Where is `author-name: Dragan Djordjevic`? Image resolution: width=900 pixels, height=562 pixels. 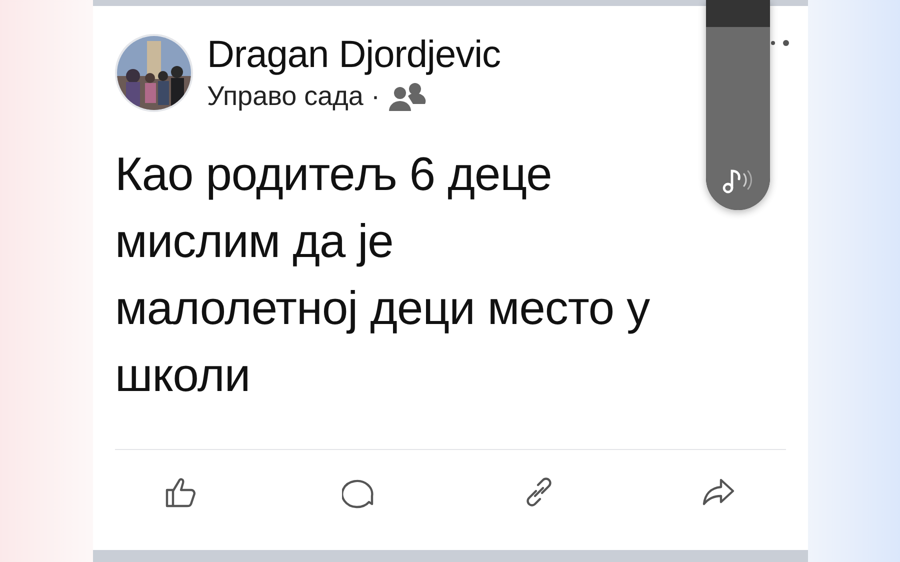 author-name: Dragan Djordjevic is located at coordinates (354, 55).